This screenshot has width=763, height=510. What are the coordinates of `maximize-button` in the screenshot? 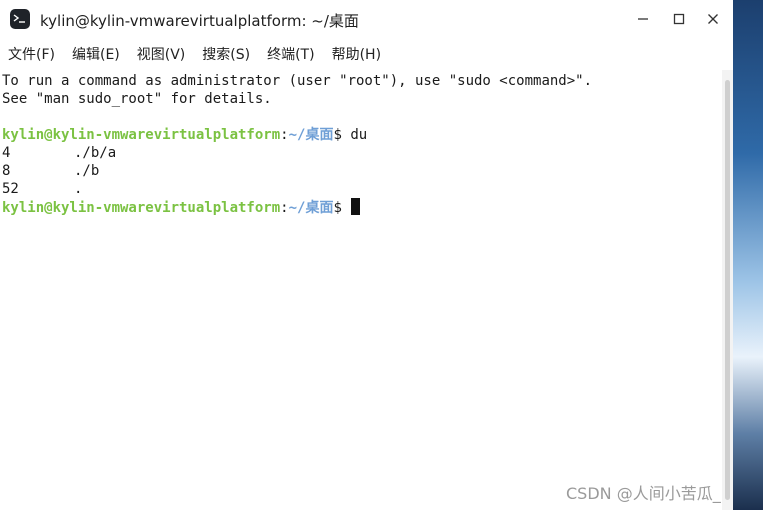 It's located at (679, 19).